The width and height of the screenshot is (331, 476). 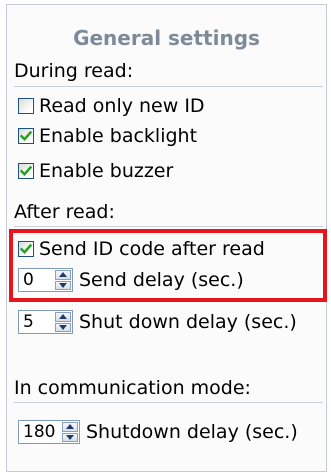 I want to click on communication-shutdown-delay-decrement-button, so click(x=70, y=437).